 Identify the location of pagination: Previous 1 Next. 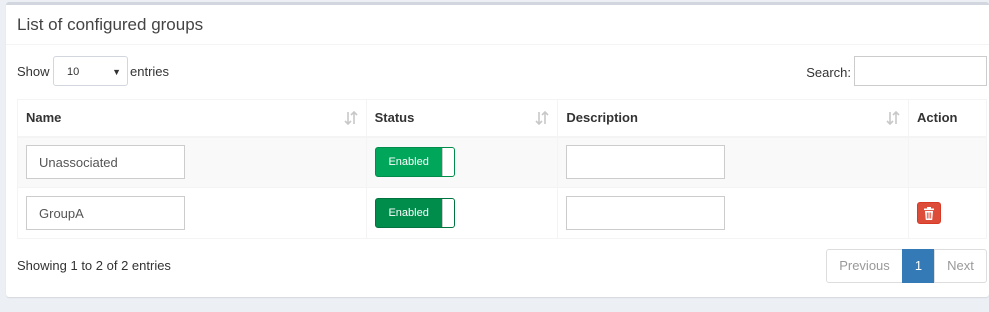
(906, 266).